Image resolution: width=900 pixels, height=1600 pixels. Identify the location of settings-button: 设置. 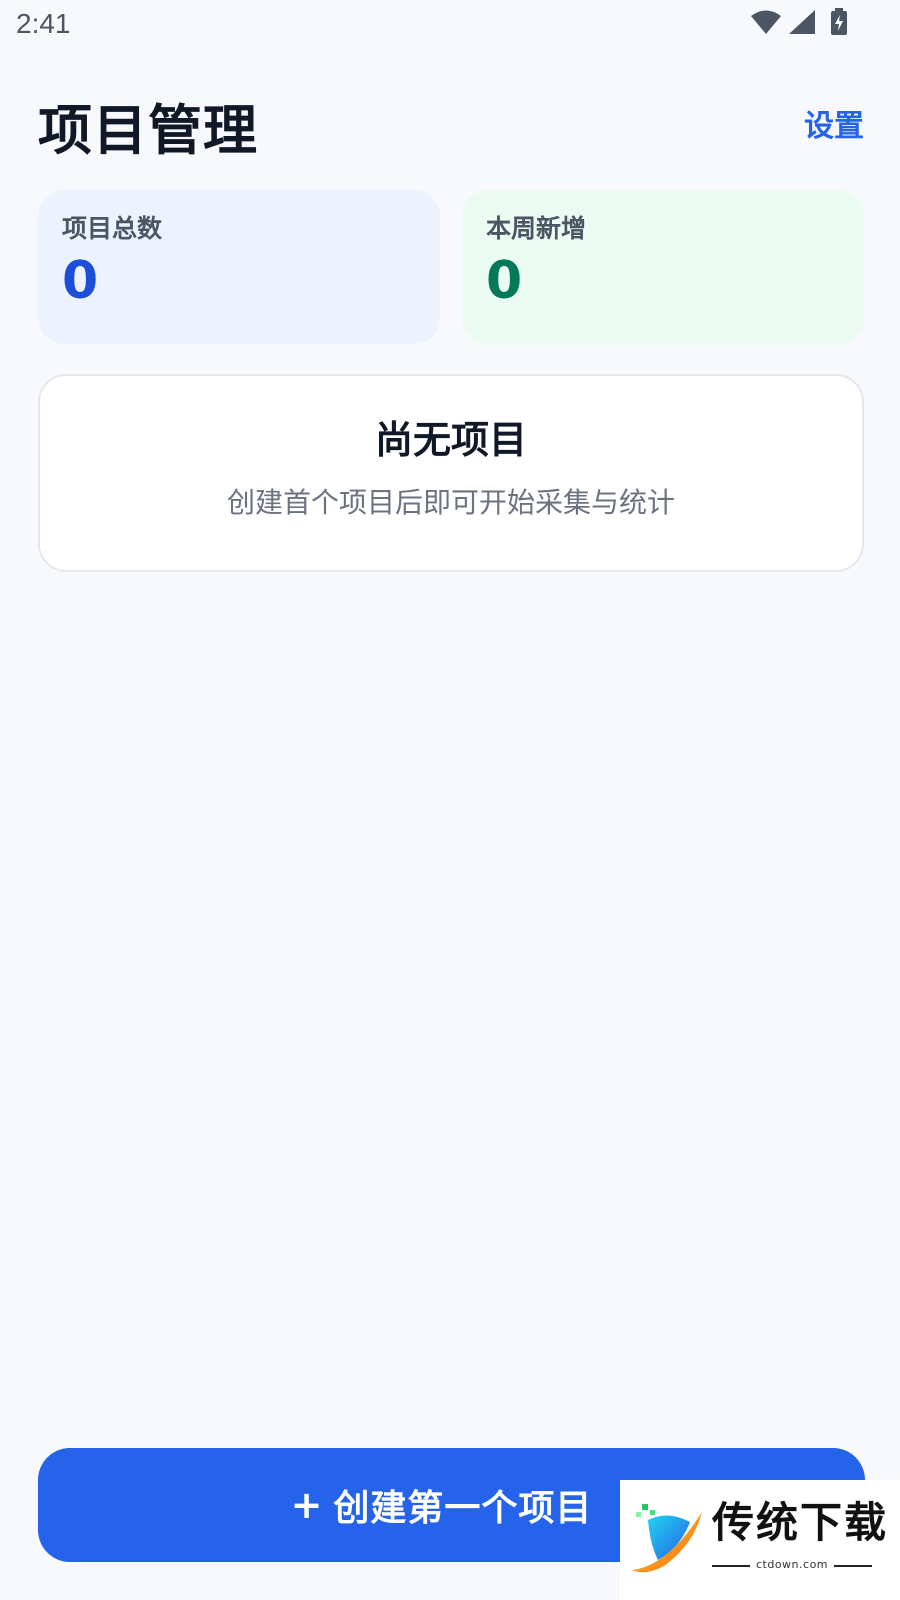
(834, 123).